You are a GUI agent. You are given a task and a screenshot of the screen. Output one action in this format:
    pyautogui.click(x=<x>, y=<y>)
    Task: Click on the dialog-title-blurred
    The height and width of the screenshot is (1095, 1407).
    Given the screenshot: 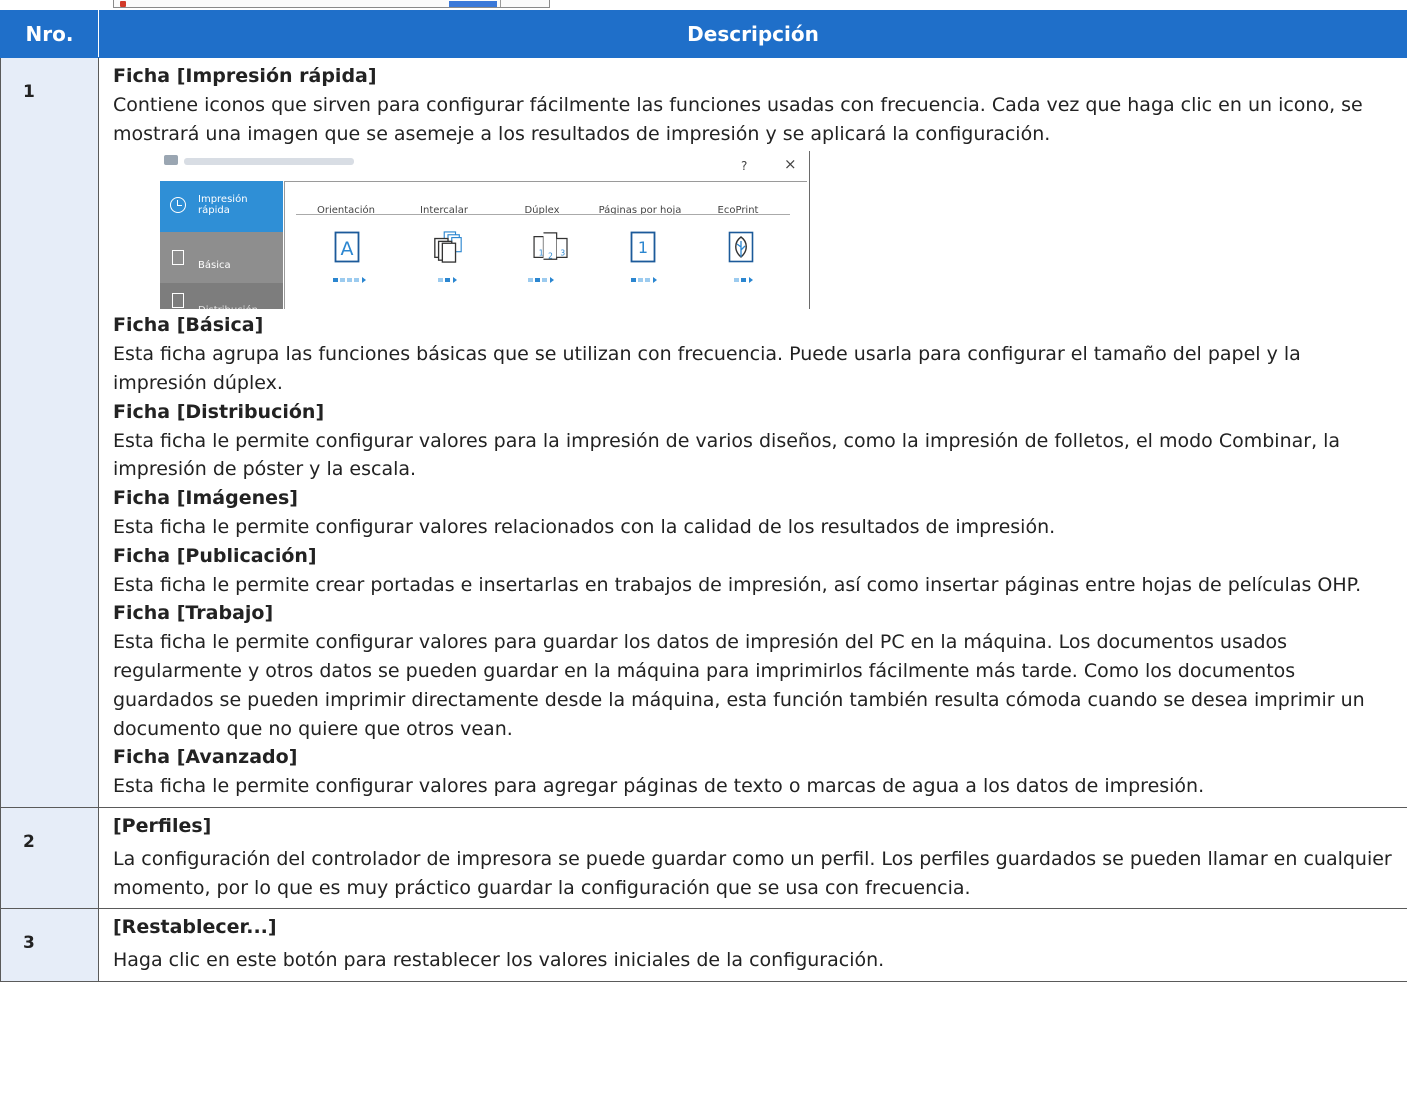 What is the action you would take?
    pyautogui.click(x=269, y=162)
    